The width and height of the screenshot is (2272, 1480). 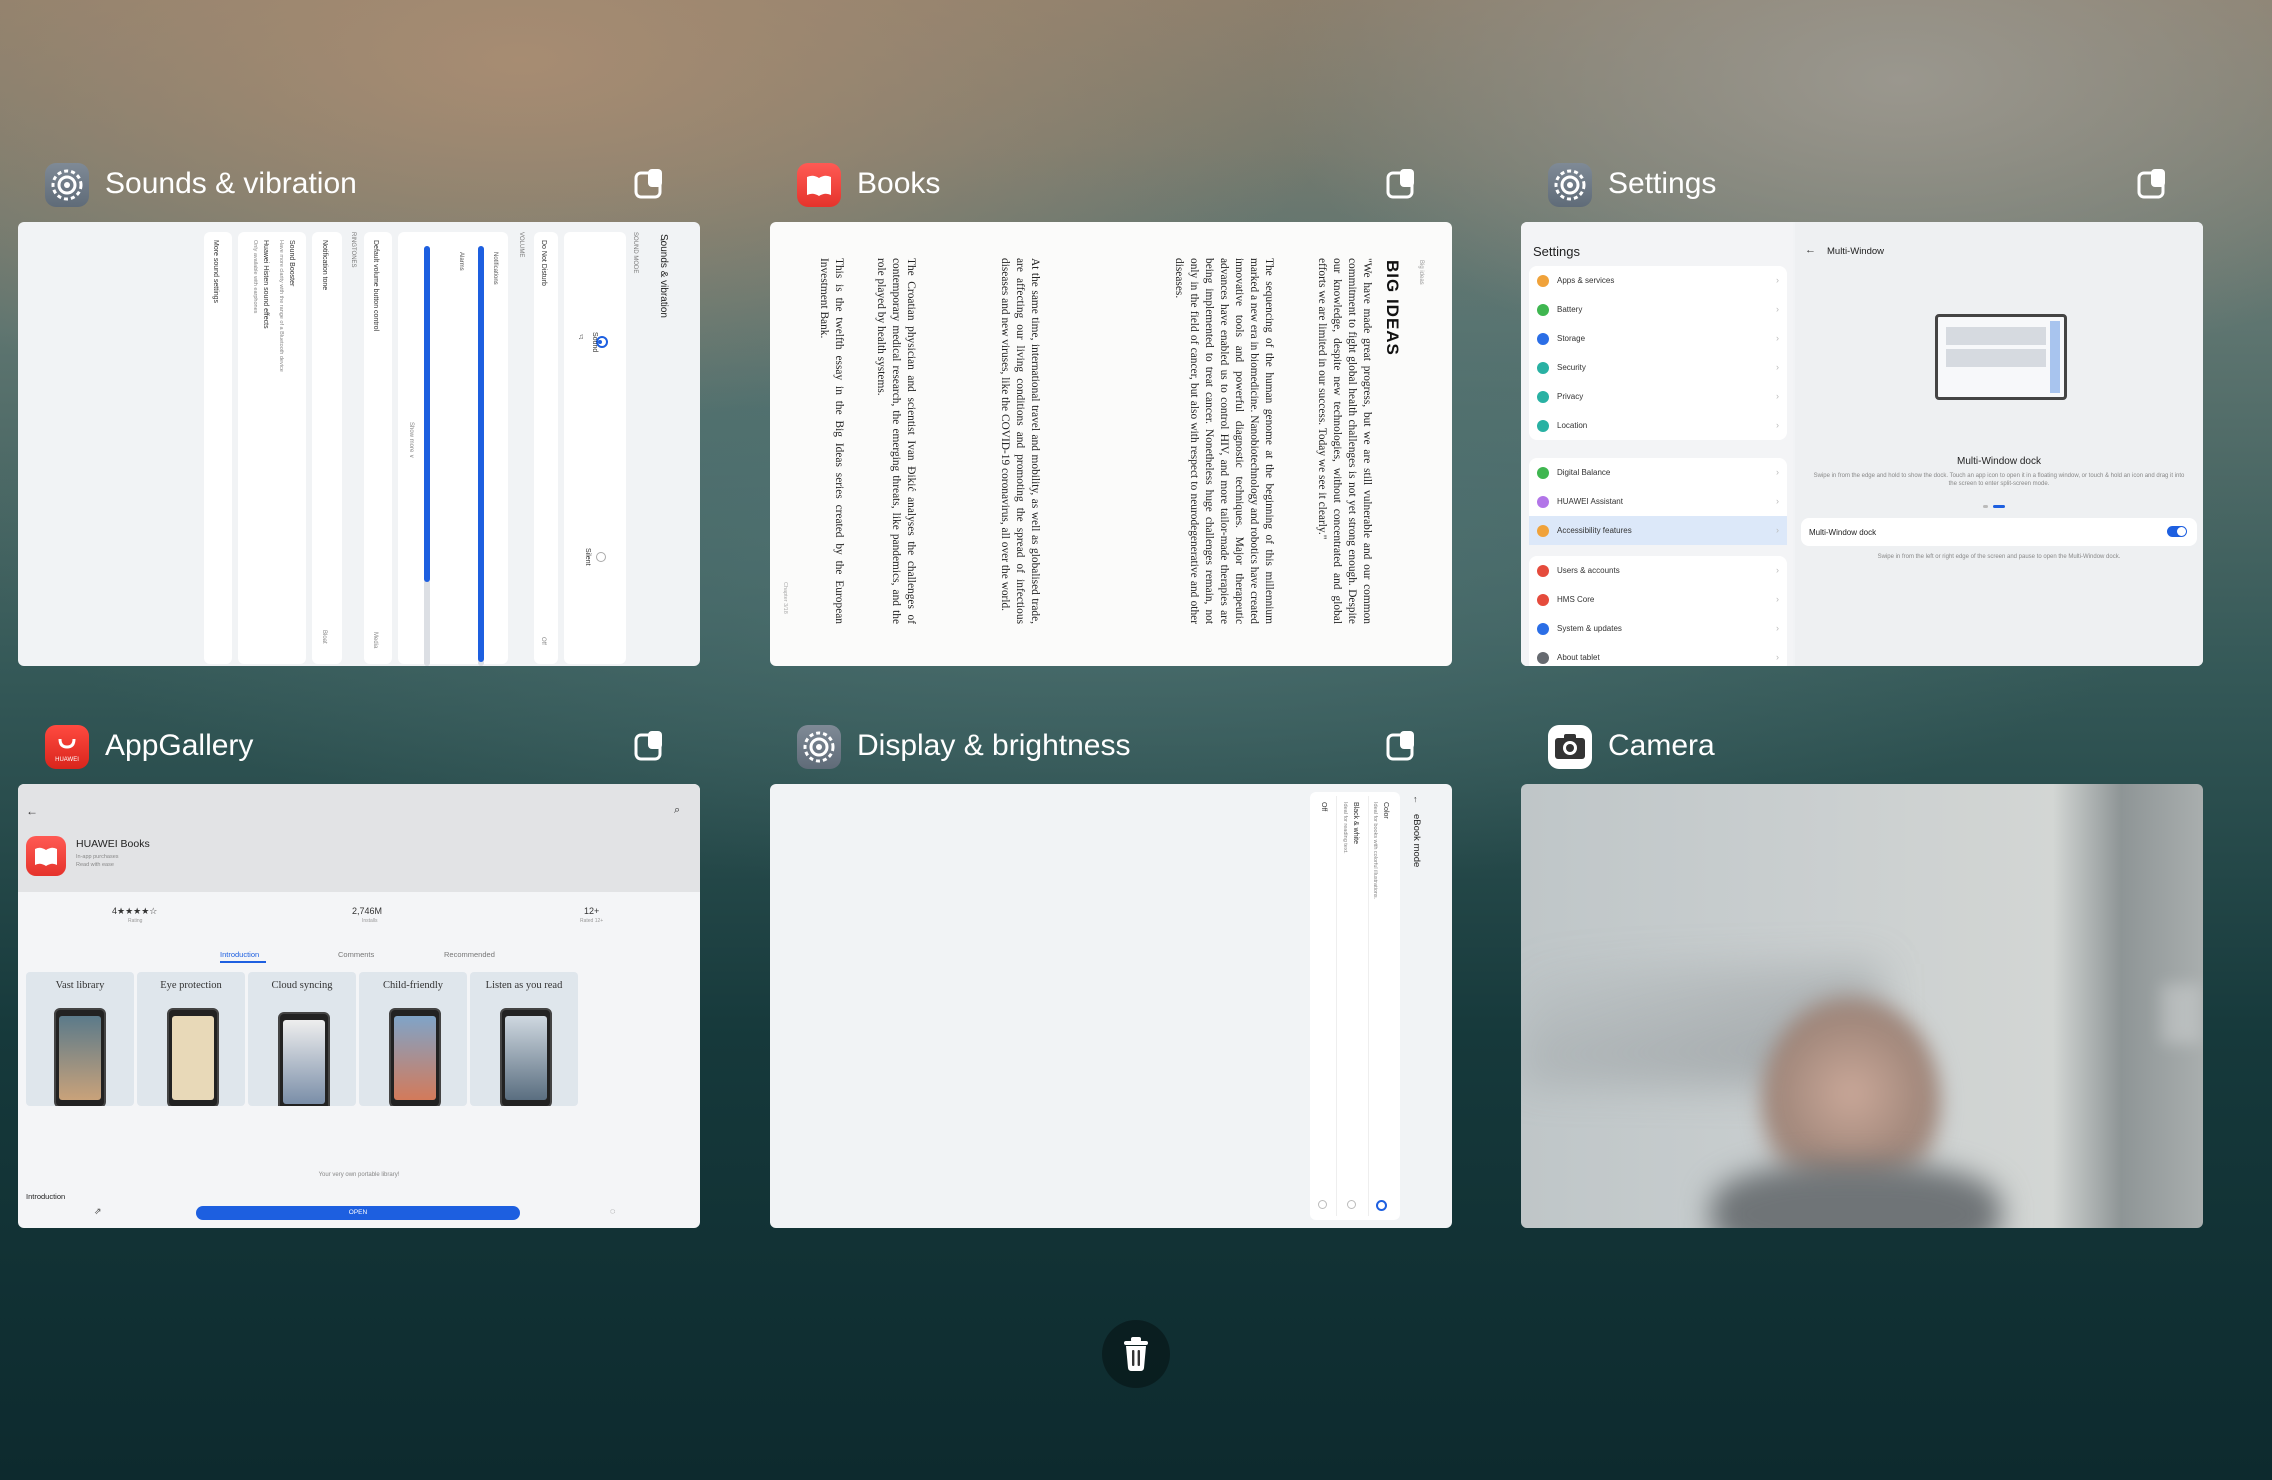 What do you see at coordinates (612, 1211) in the screenshot?
I see `comment-icon: ◌` at bounding box center [612, 1211].